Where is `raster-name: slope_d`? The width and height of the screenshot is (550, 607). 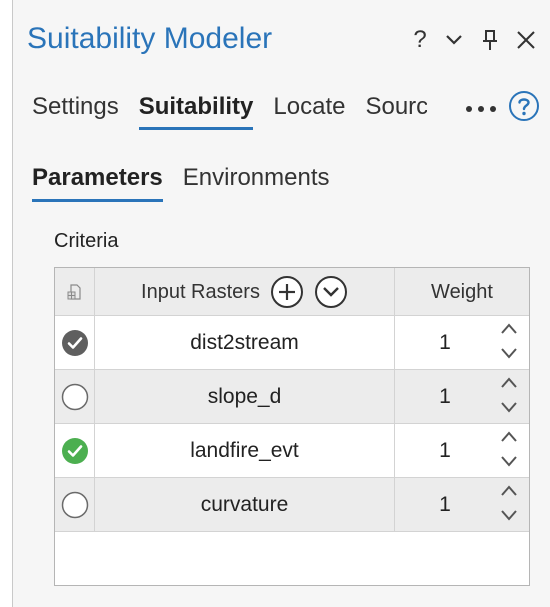 raster-name: slope_d is located at coordinates (245, 396).